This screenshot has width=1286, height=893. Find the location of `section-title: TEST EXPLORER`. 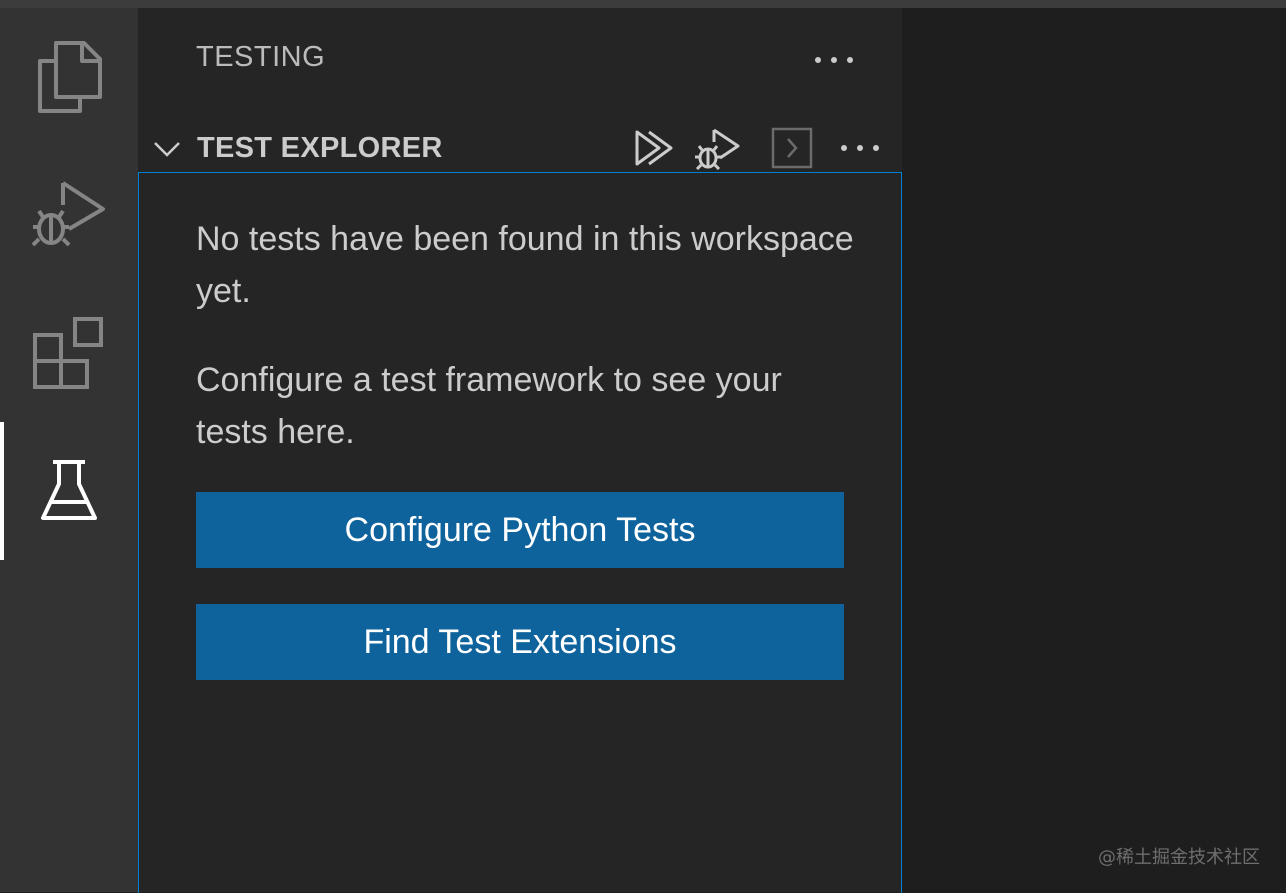

section-title: TEST EXPLORER is located at coordinates (320, 148).